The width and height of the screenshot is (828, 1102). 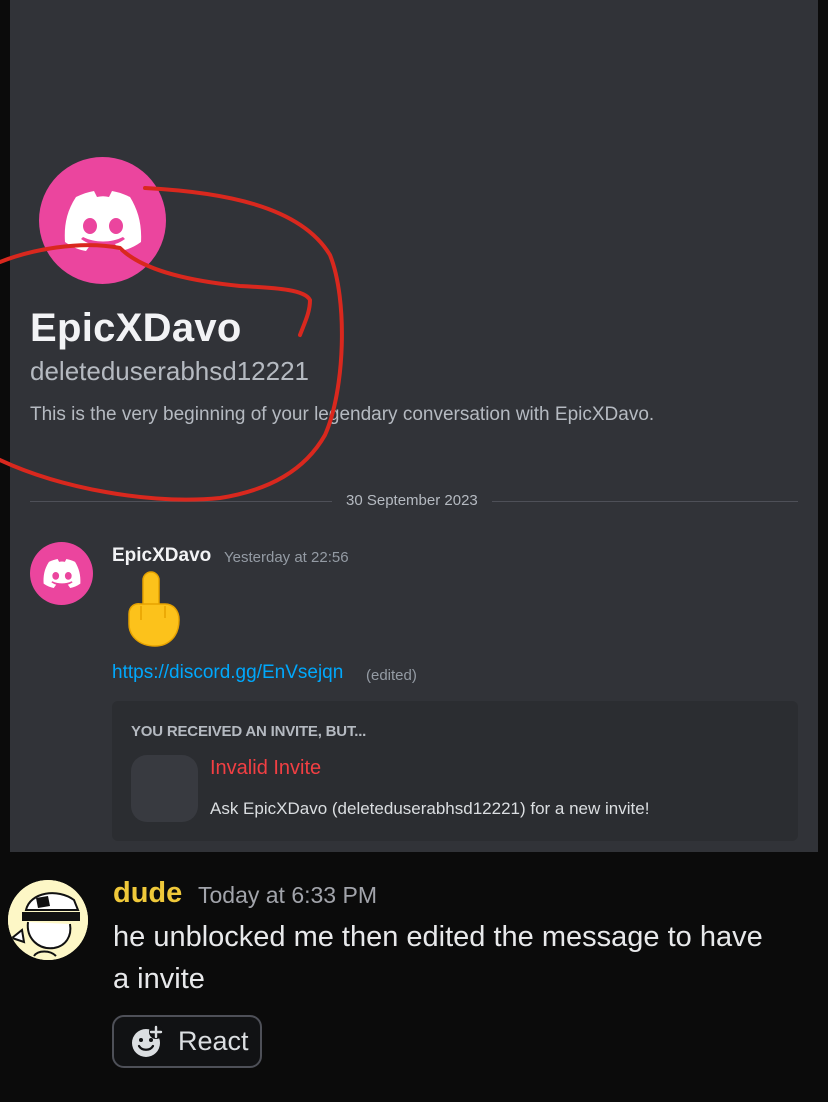 What do you see at coordinates (391, 675) in the screenshot?
I see `edited-label: (edited)` at bounding box center [391, 675].